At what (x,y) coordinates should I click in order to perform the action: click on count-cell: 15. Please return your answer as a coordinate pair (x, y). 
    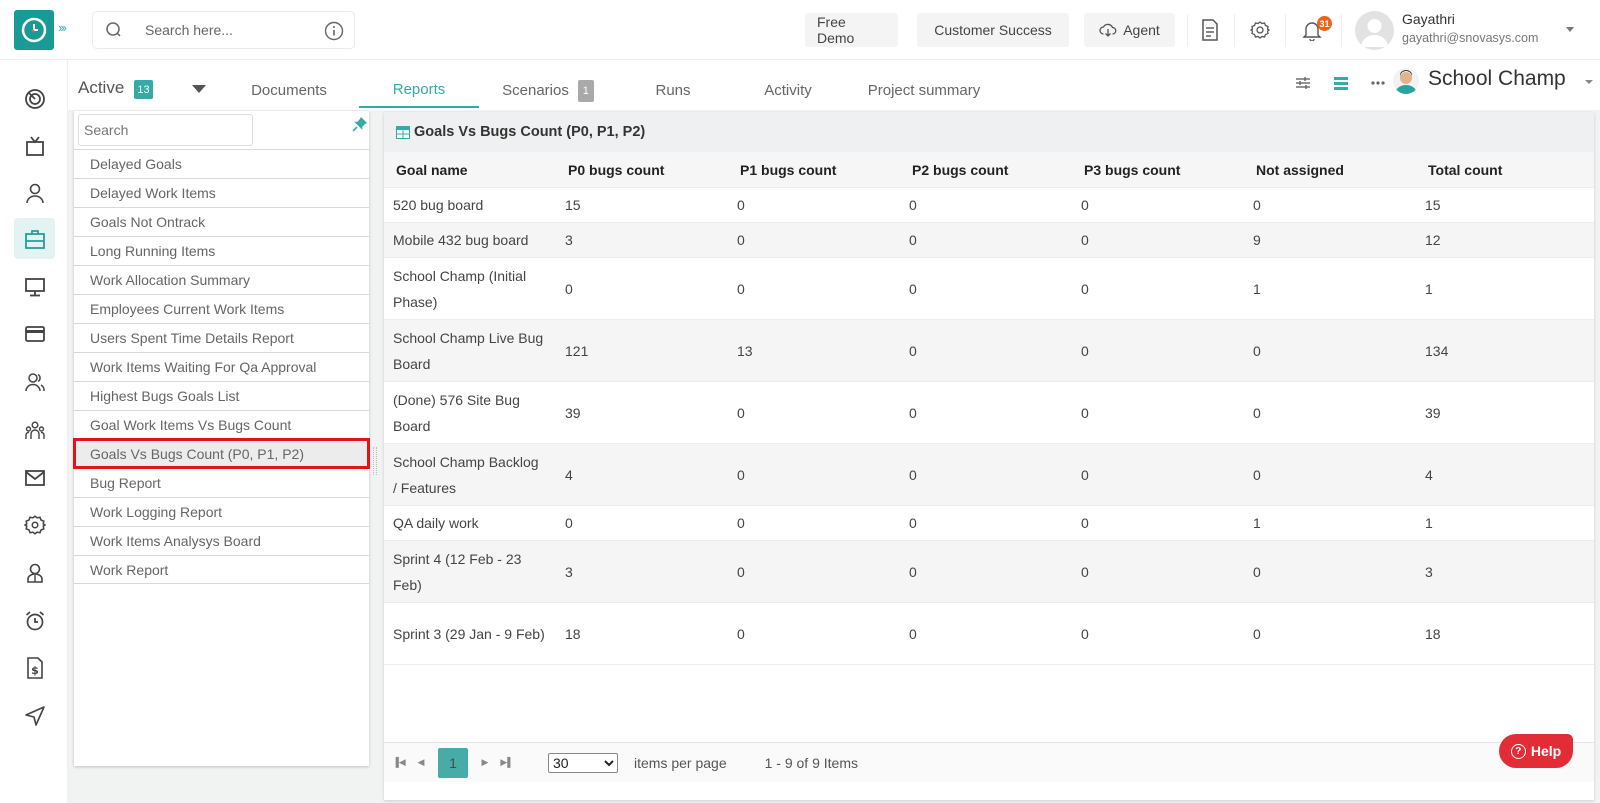
    Looking at the image, I should click on (573, 205).